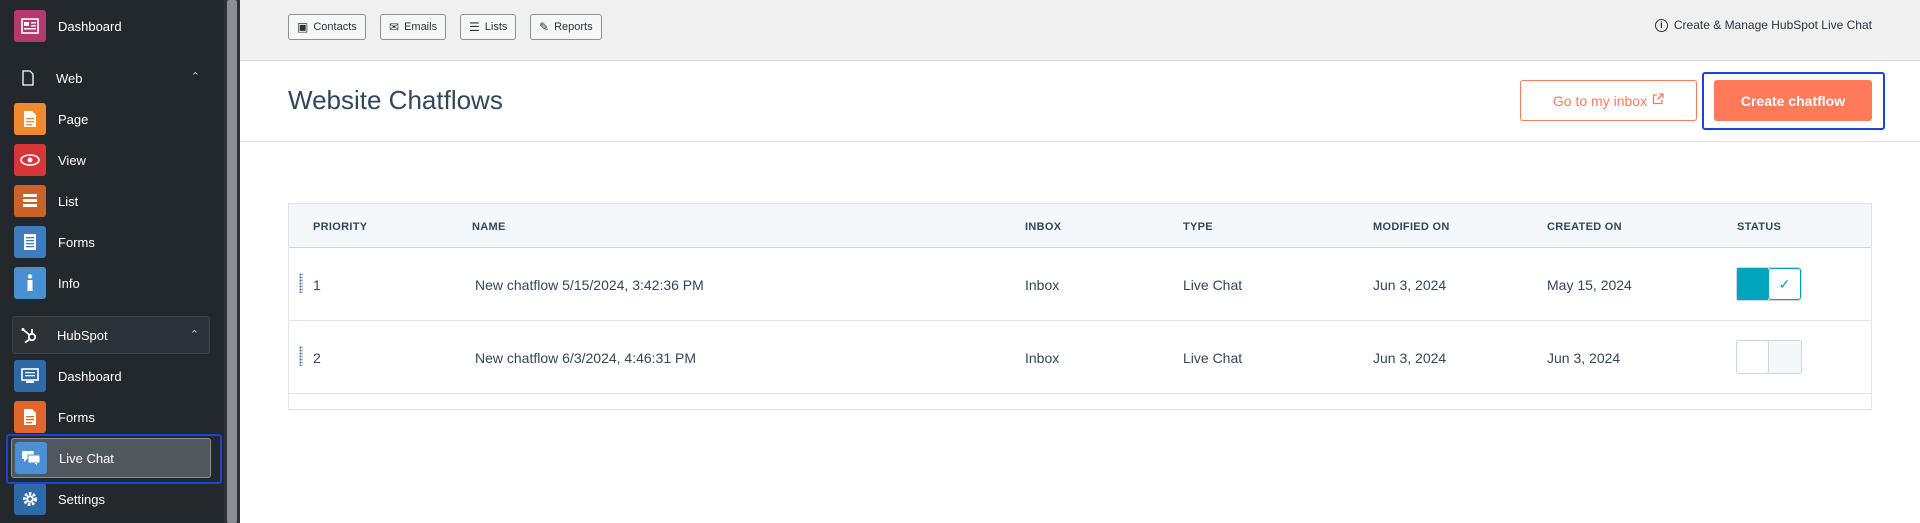  What do you see at coordinates (1411, 227) in the screenshot?
I see `column-header-modified: MODIFIED ON` at bounding box center [1411, 227].